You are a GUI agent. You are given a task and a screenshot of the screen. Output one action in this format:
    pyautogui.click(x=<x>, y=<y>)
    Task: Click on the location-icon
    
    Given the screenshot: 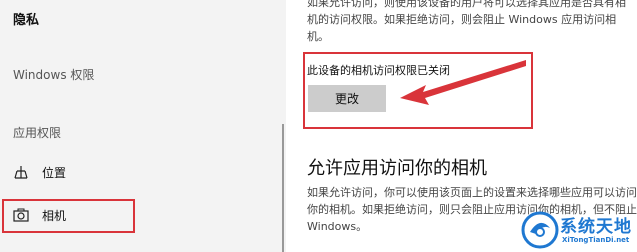 What is the action you would take?
    pyautogui.click(x=21, y=172)
    